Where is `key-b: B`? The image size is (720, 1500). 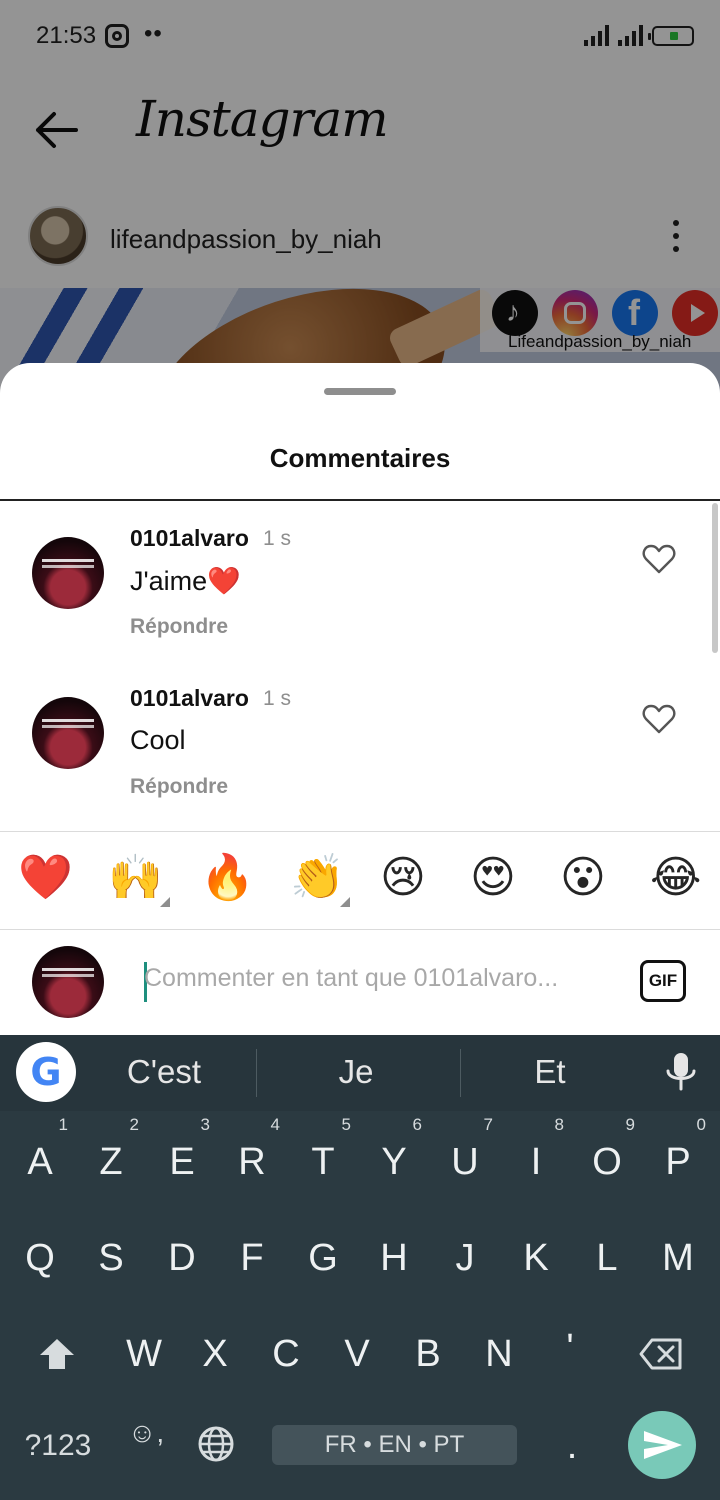
key-b: B is located at coordinates (428, 1354).